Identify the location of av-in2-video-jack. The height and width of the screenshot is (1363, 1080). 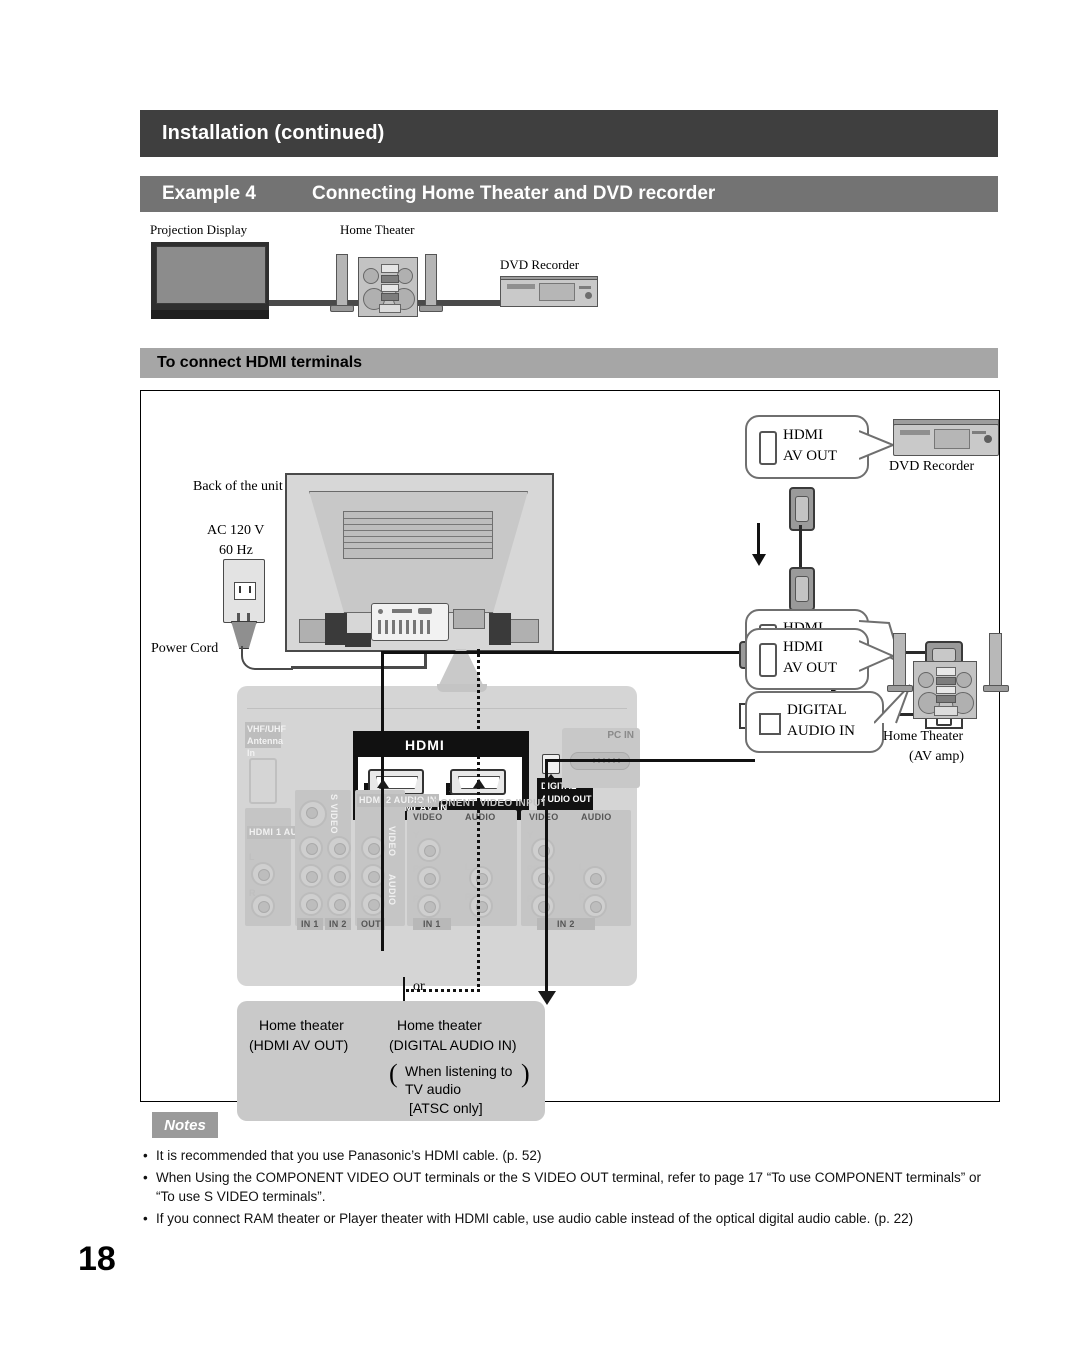
(339, 848).